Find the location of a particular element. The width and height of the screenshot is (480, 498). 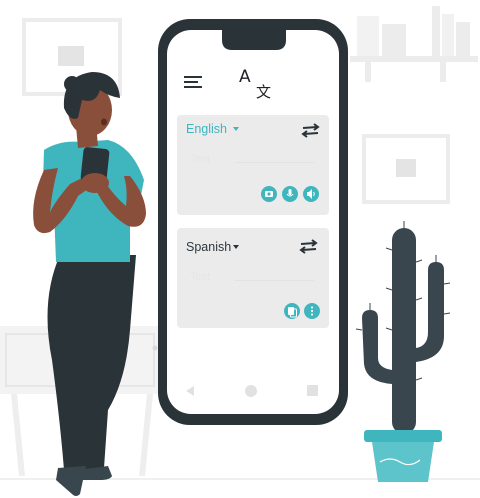

phone-notch is located at coordinates (254, 40).